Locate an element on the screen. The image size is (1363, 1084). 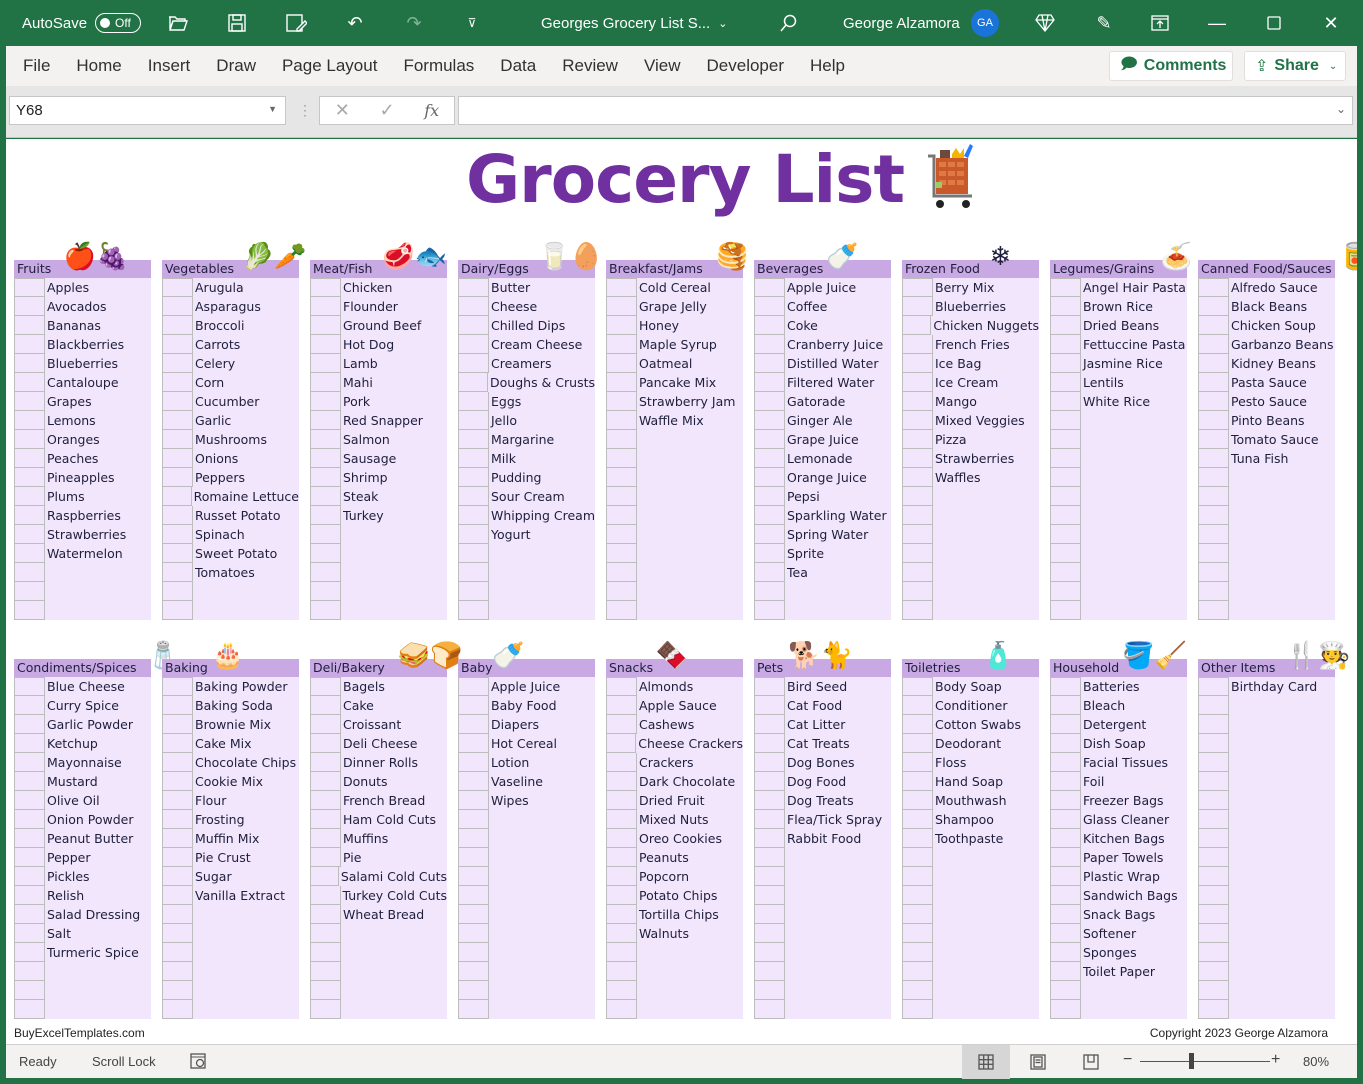
item-name-cell: Arugula is located at coordinates (246, 287).